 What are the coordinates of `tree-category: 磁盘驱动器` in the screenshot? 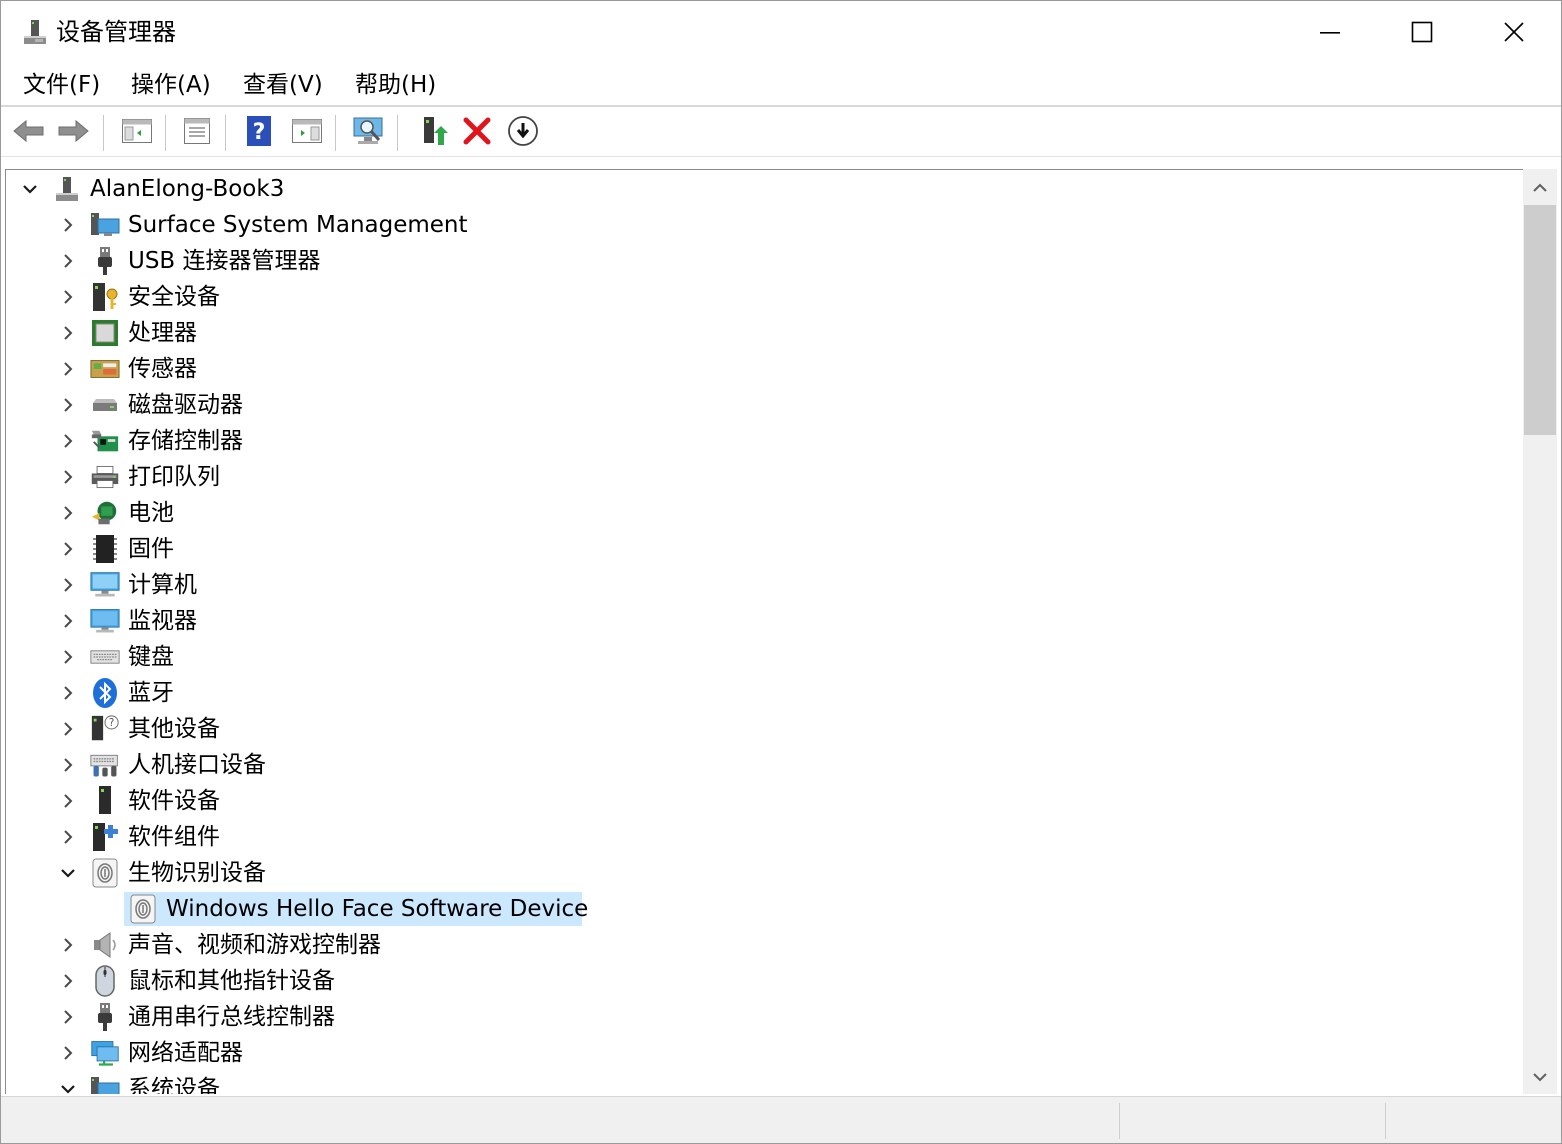 It's located at (764, 405).